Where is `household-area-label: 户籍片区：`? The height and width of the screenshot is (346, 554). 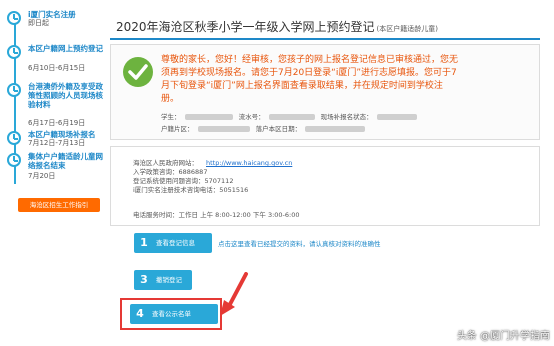 household-area-label: 户籍片区： is located at coordinates (177, 129).